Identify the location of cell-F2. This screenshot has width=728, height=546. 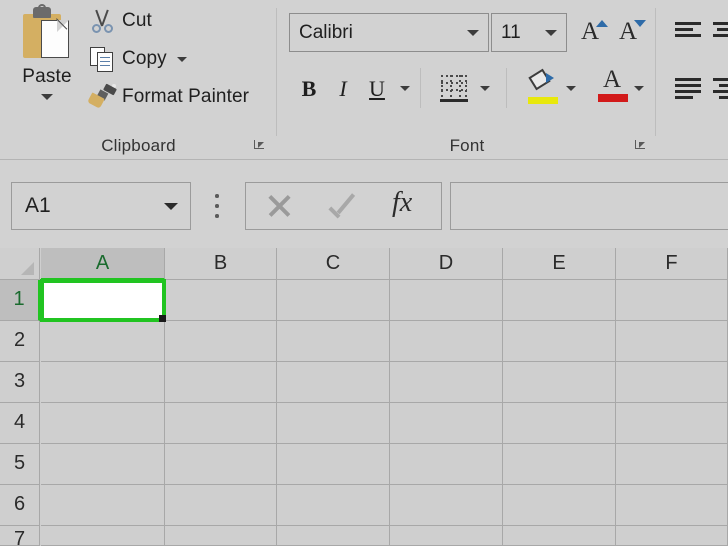
(672, 341).